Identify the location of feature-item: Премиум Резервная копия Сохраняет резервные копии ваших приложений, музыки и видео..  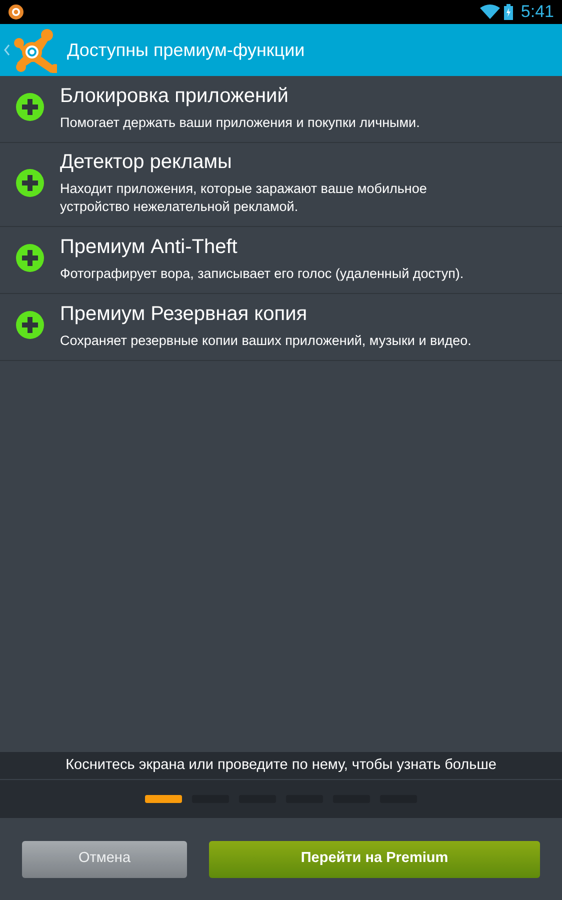
(281, 327).